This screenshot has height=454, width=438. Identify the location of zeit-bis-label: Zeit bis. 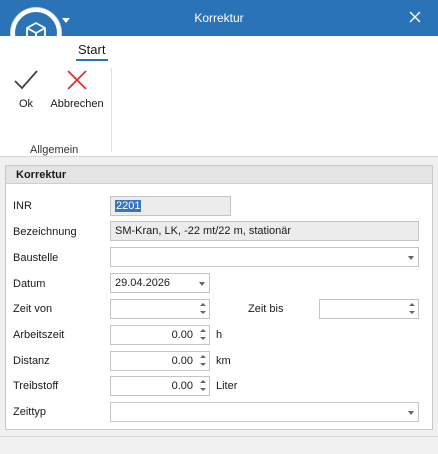
(266, 309).